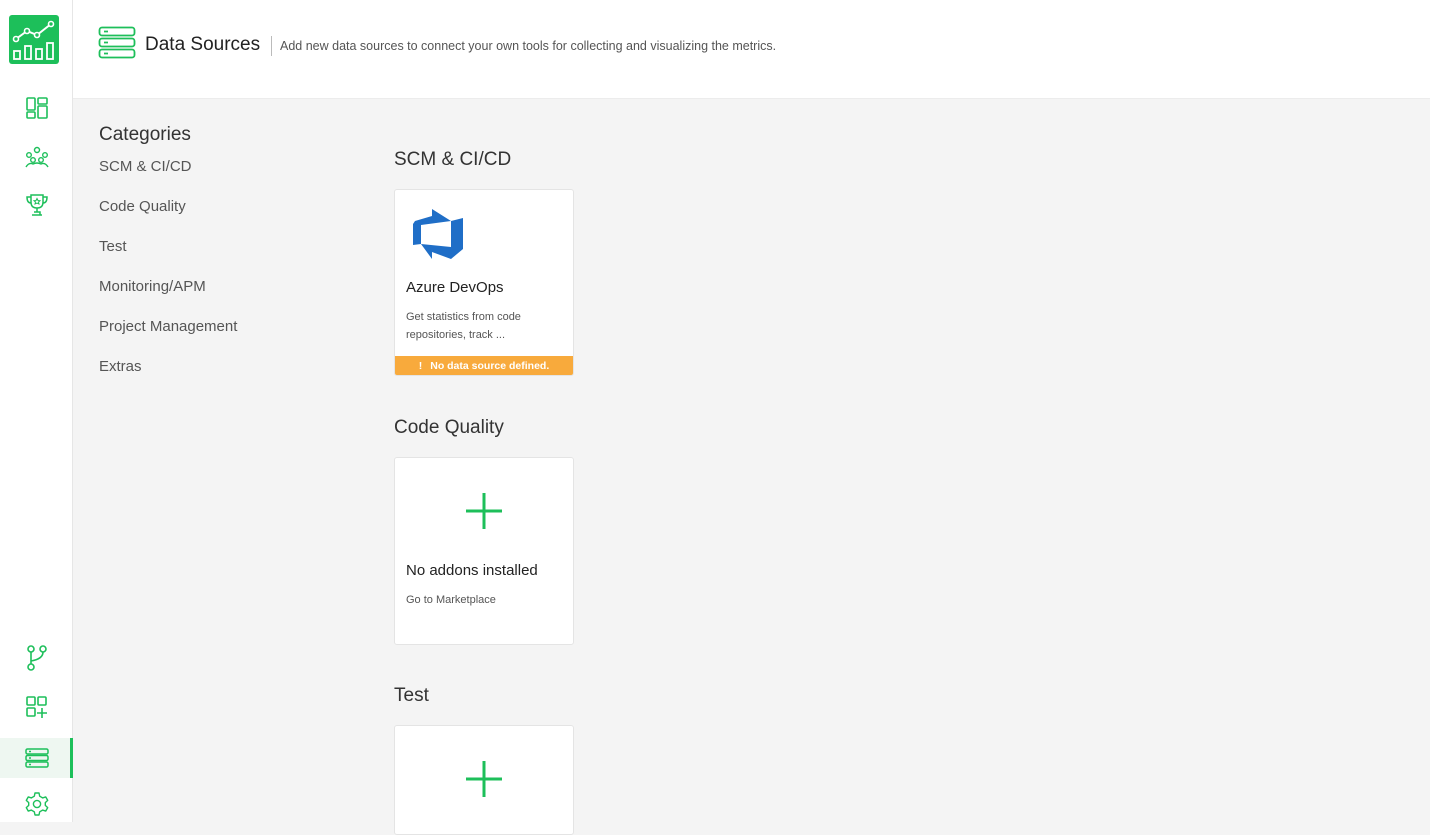 Image resolution: width=1430 pixels, height=835 pixels. Describe the element at coordinates (219, 298) in the screenshot. I see `category-monitoring-apm: Monitoring/APM` at that location.